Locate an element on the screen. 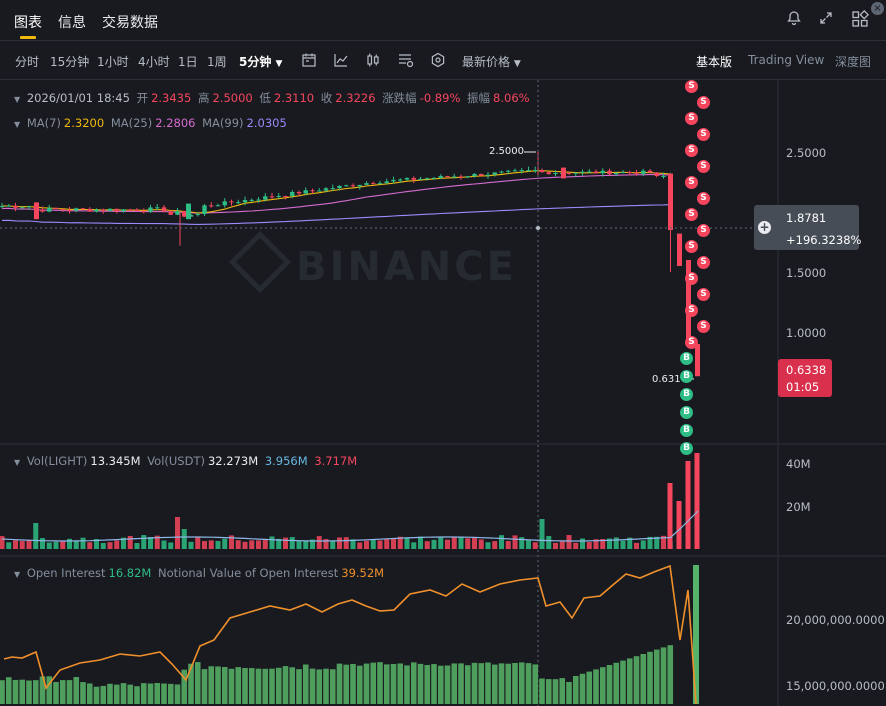  settings-list-icon is located at coordinates (406, 60).